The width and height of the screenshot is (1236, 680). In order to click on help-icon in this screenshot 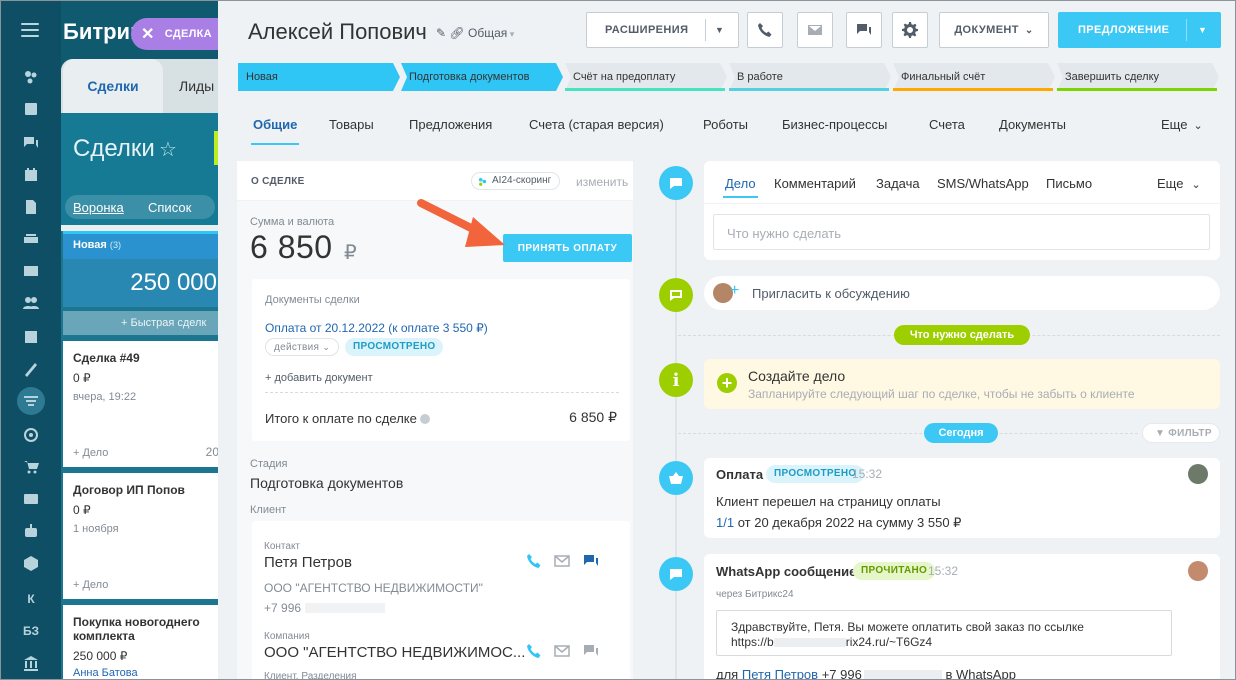, I will do `click(425, 419)`.